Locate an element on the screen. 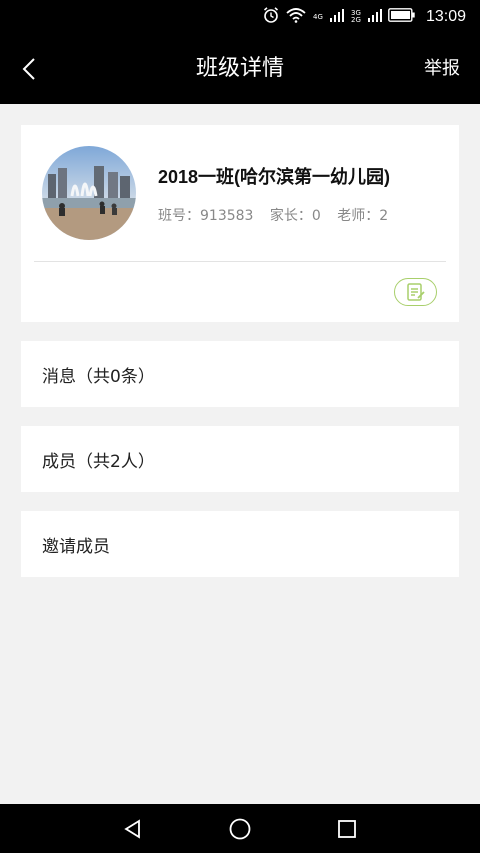 This screenshot has width=480, height=853. class-meta: 班号：913583 家长：0 老师：2 is located at coordinates (279, 215).